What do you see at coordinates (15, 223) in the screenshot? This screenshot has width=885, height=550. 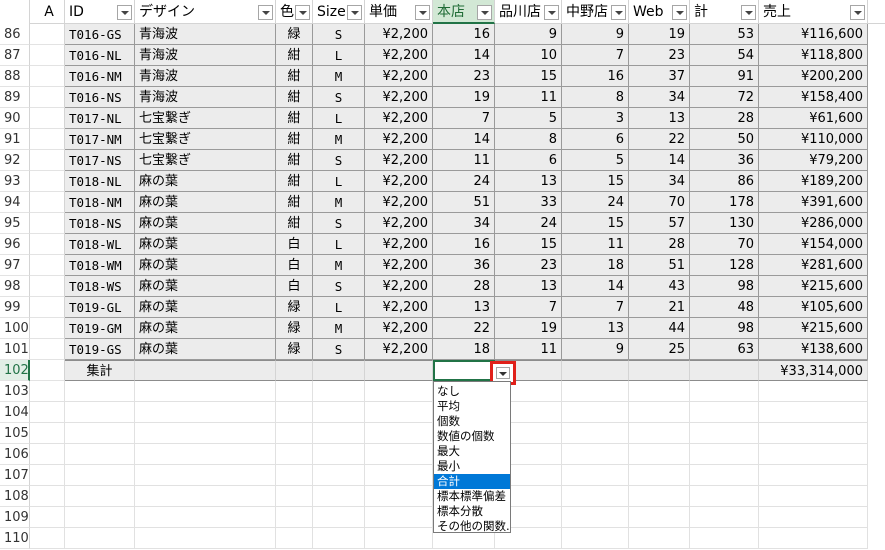 I see `row-number: 95` at bounding box center [15, 223].